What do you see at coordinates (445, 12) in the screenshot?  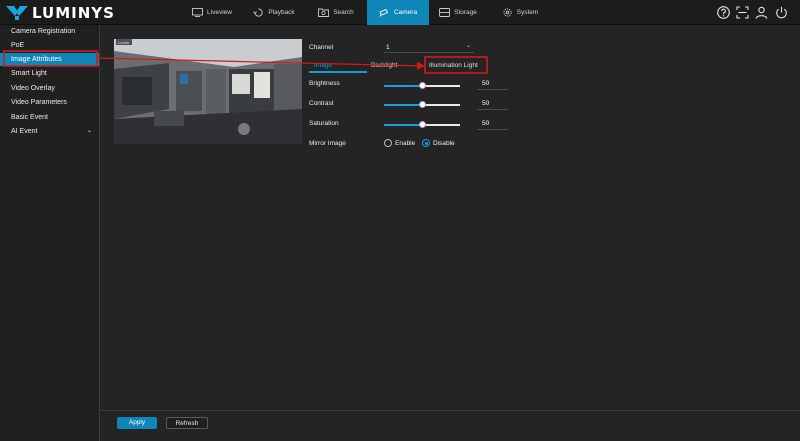 I see `storage-icon` at bounding box center [445, 12].